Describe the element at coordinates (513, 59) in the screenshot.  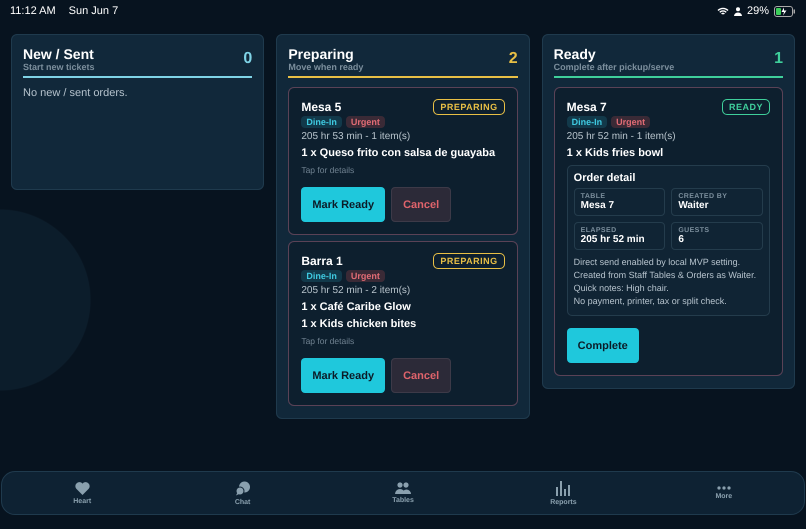
I see `column-count: 2` at that location.